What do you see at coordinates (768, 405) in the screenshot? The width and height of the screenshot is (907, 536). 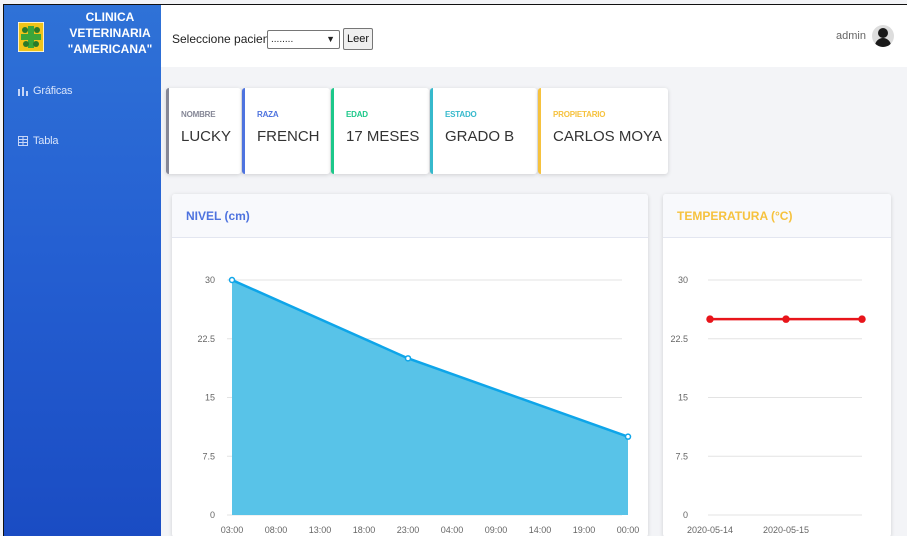 I see `temperatura-chart: 30 22.5 15 7.5 0 2020-05-14 2020-05-15` at bounding box center [768, 405].